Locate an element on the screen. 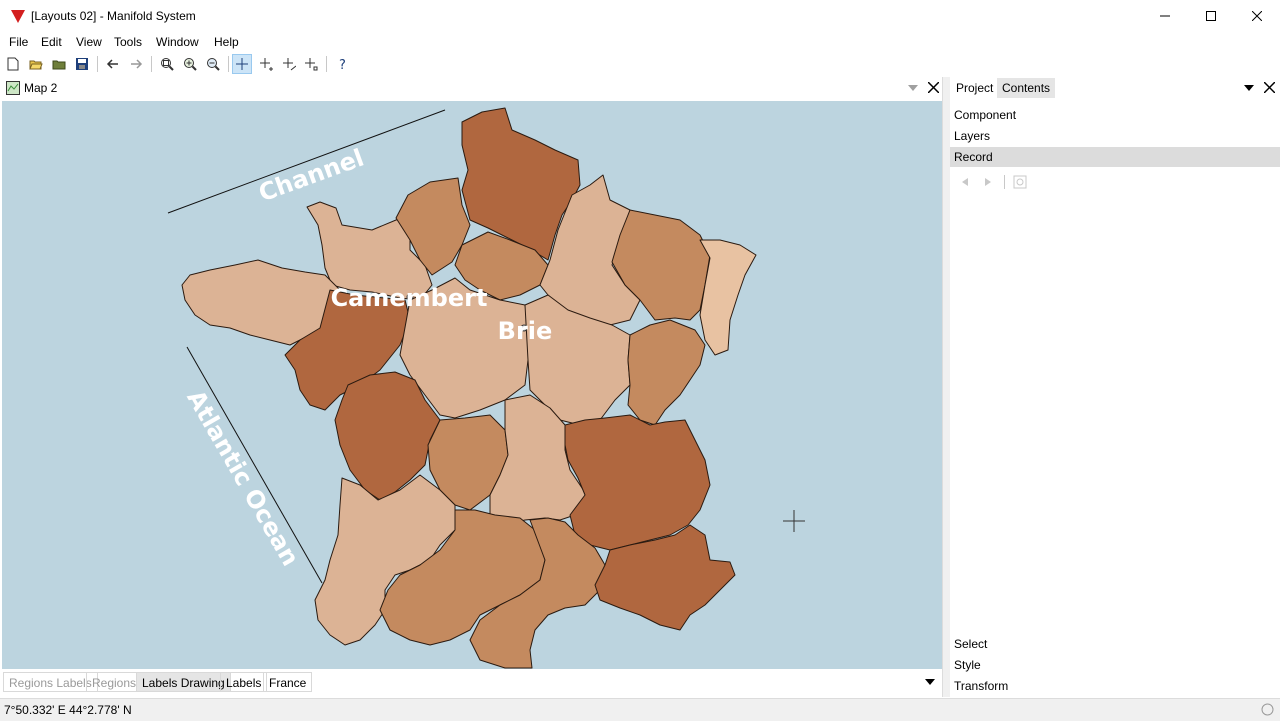  new-icon is located at coordinates (13, 64).